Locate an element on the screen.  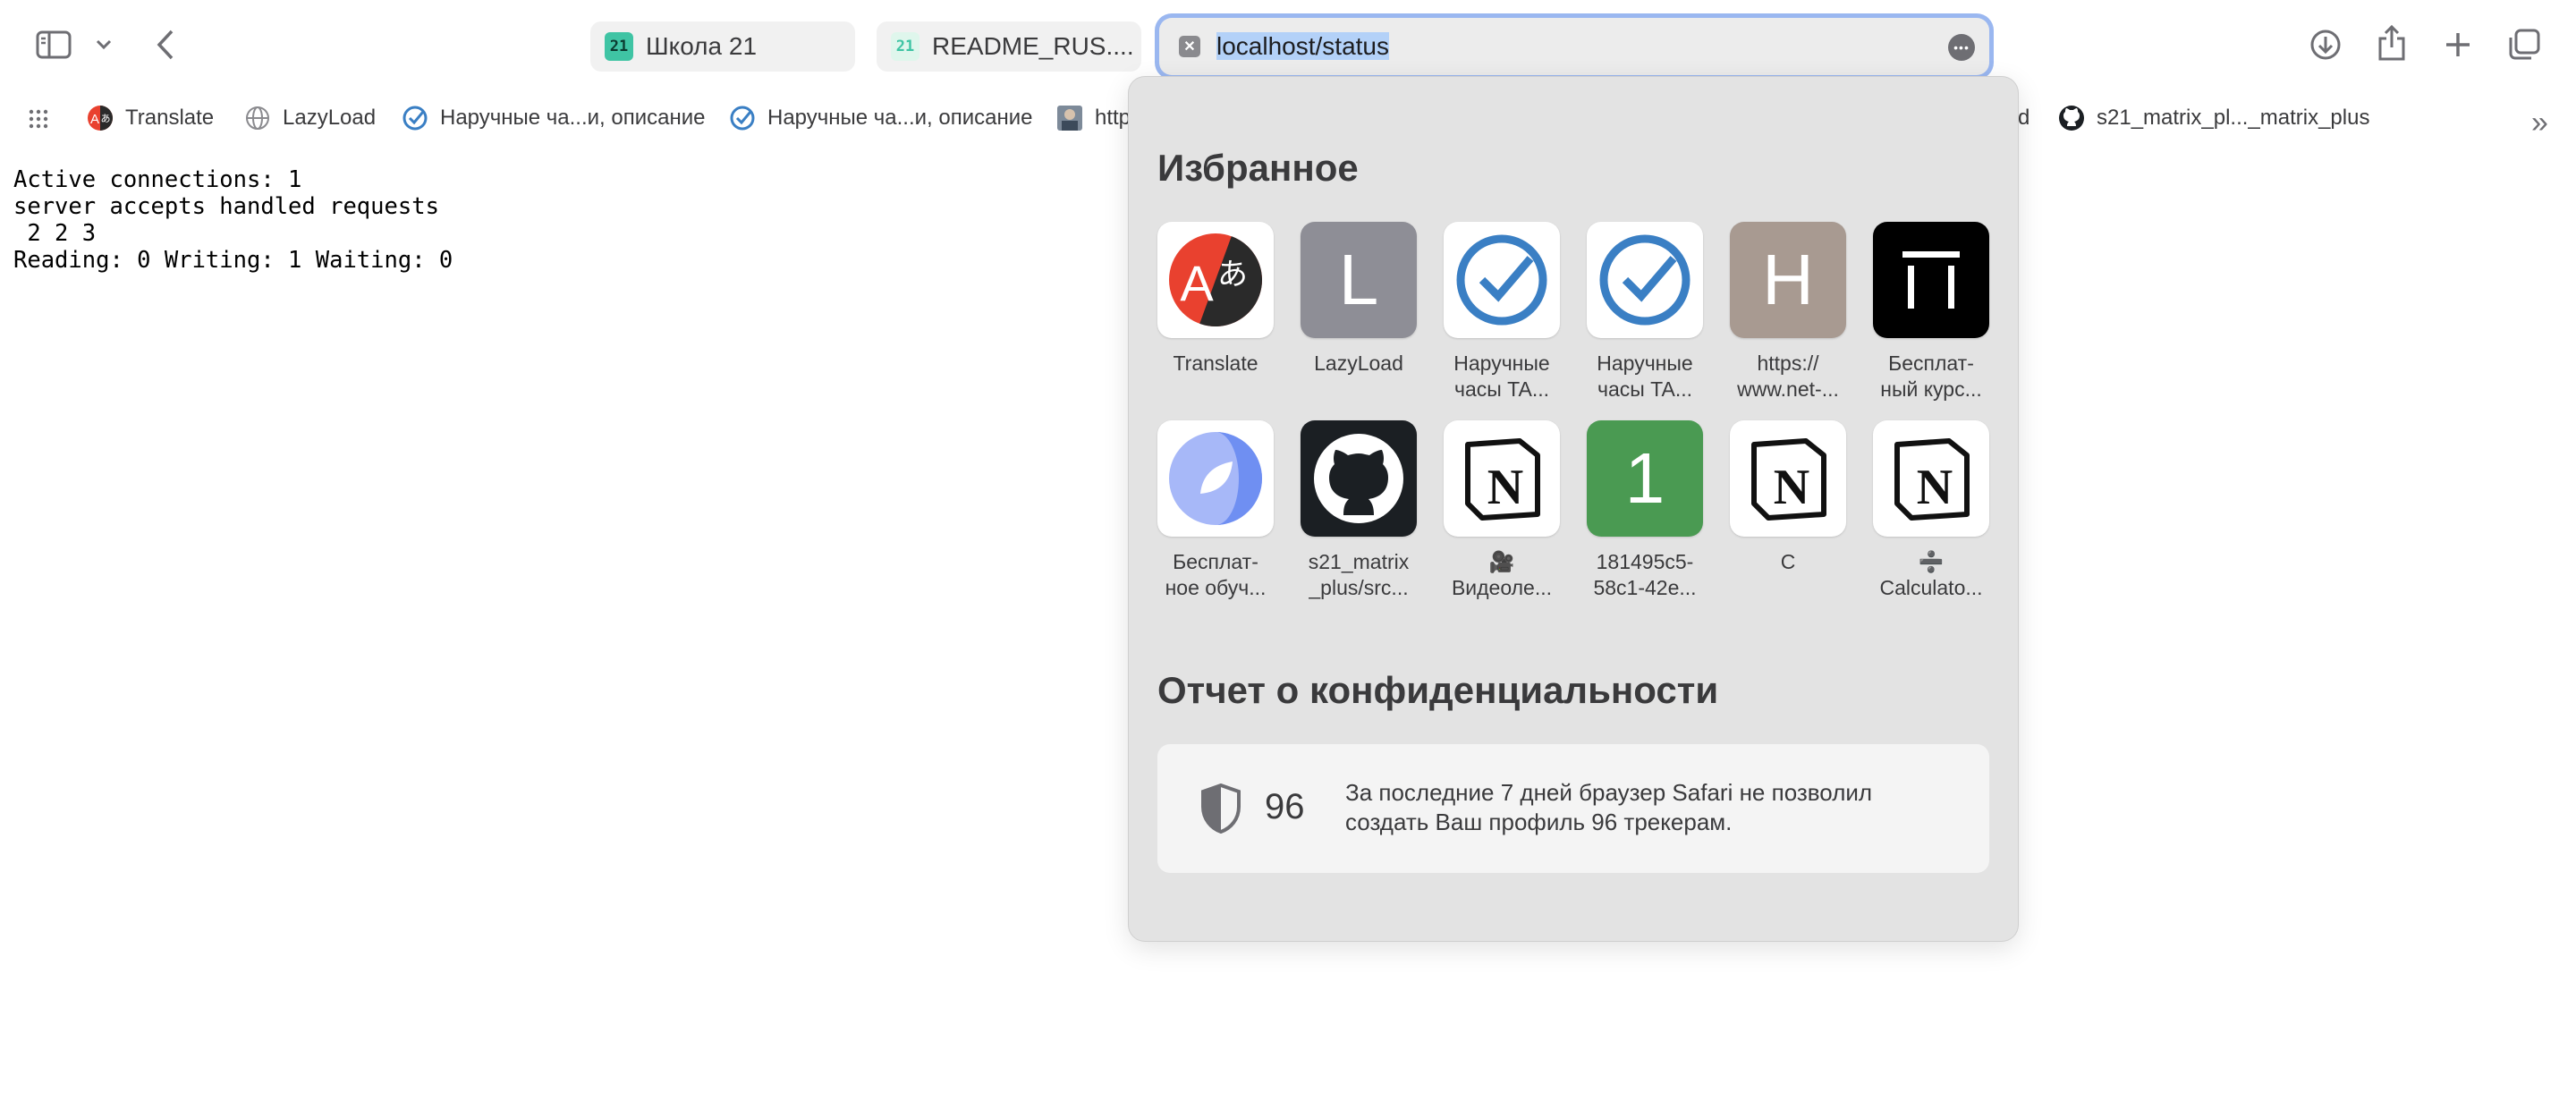
favorite-tile-lazyload: L LazyLoad is located at coordinates (1359, 299).